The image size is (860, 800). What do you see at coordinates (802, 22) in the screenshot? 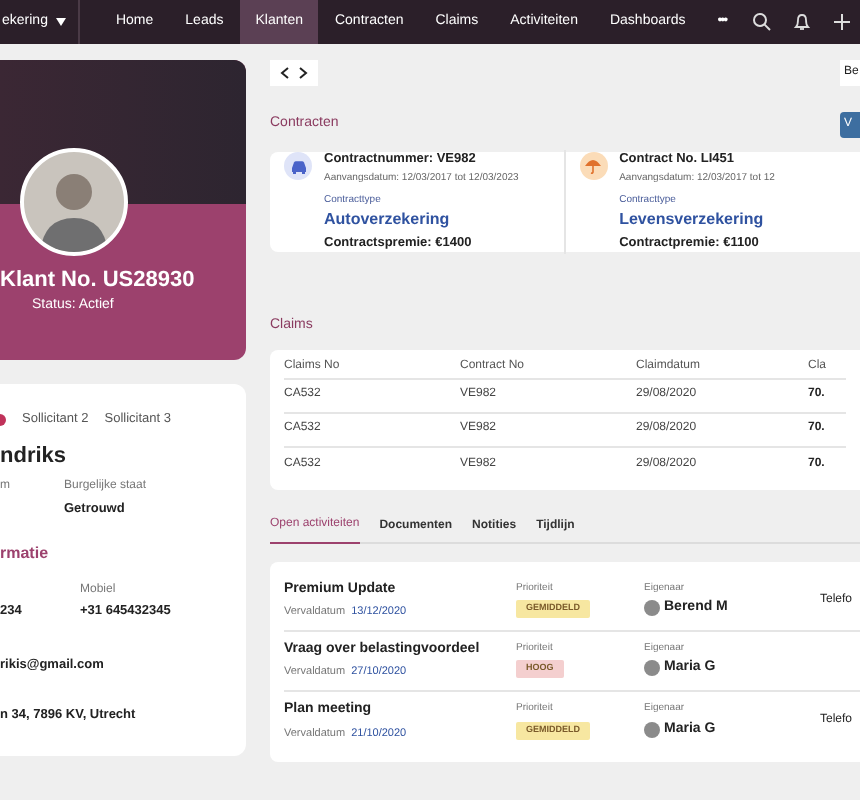
I see `bell-icon` at bounding box center [802, 22].